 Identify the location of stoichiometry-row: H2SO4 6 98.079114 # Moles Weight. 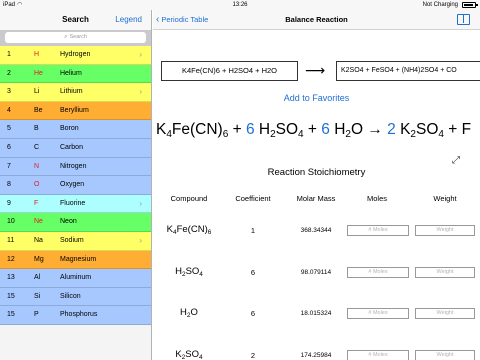
(316, 272).